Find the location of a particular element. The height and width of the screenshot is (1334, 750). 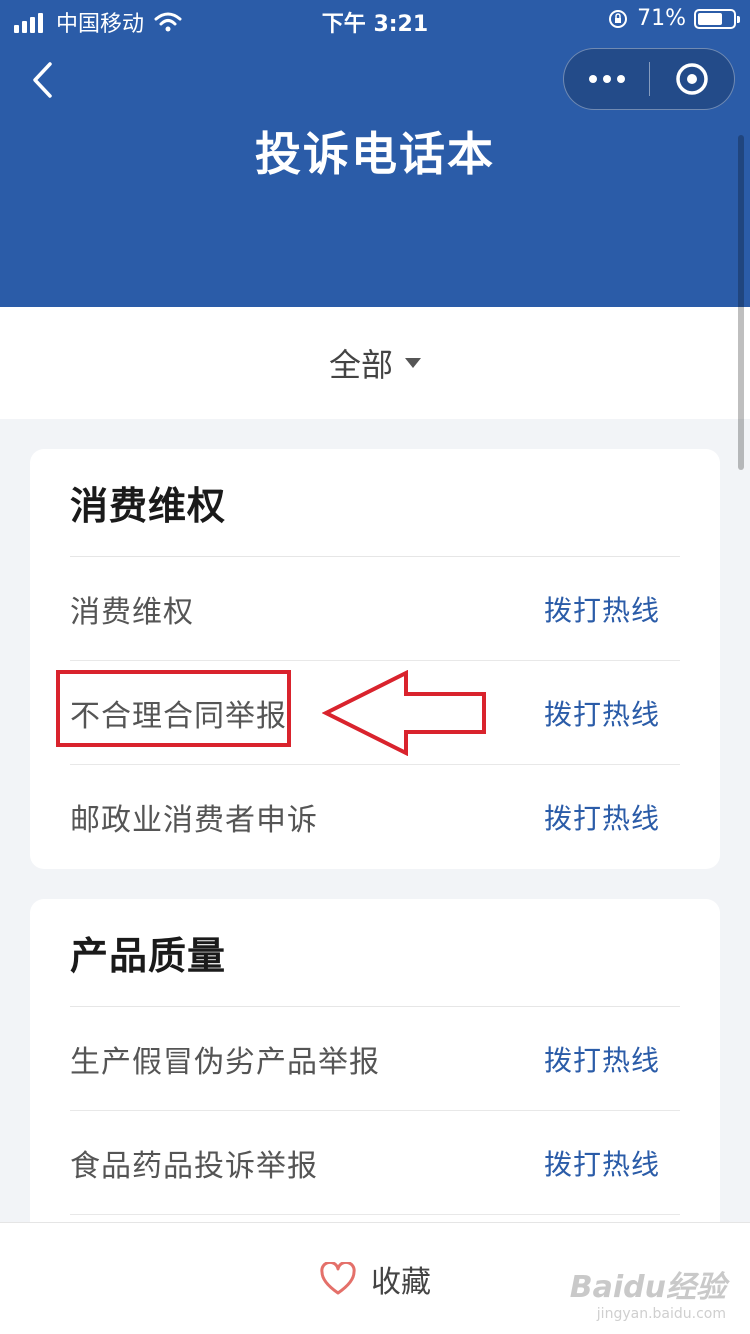

battery-percent: 71% is located at coordinates (661, 18).